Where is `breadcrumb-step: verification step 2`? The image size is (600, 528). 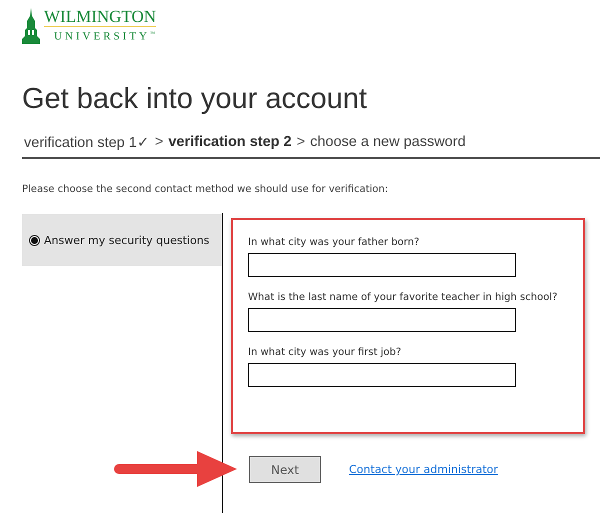
breadcrumb-step: verification step 2 is located at coordinates (230, 142).